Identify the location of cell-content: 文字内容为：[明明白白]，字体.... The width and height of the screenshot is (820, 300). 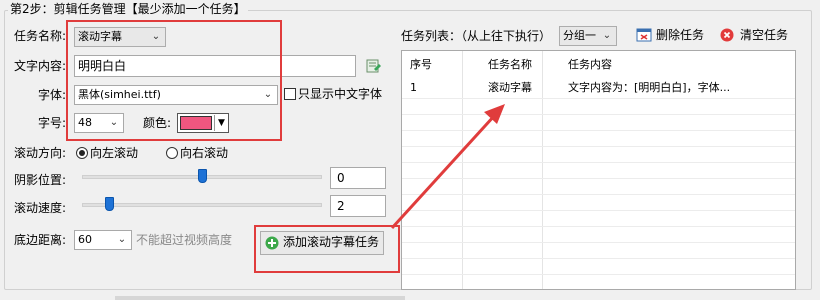
(649, 87).